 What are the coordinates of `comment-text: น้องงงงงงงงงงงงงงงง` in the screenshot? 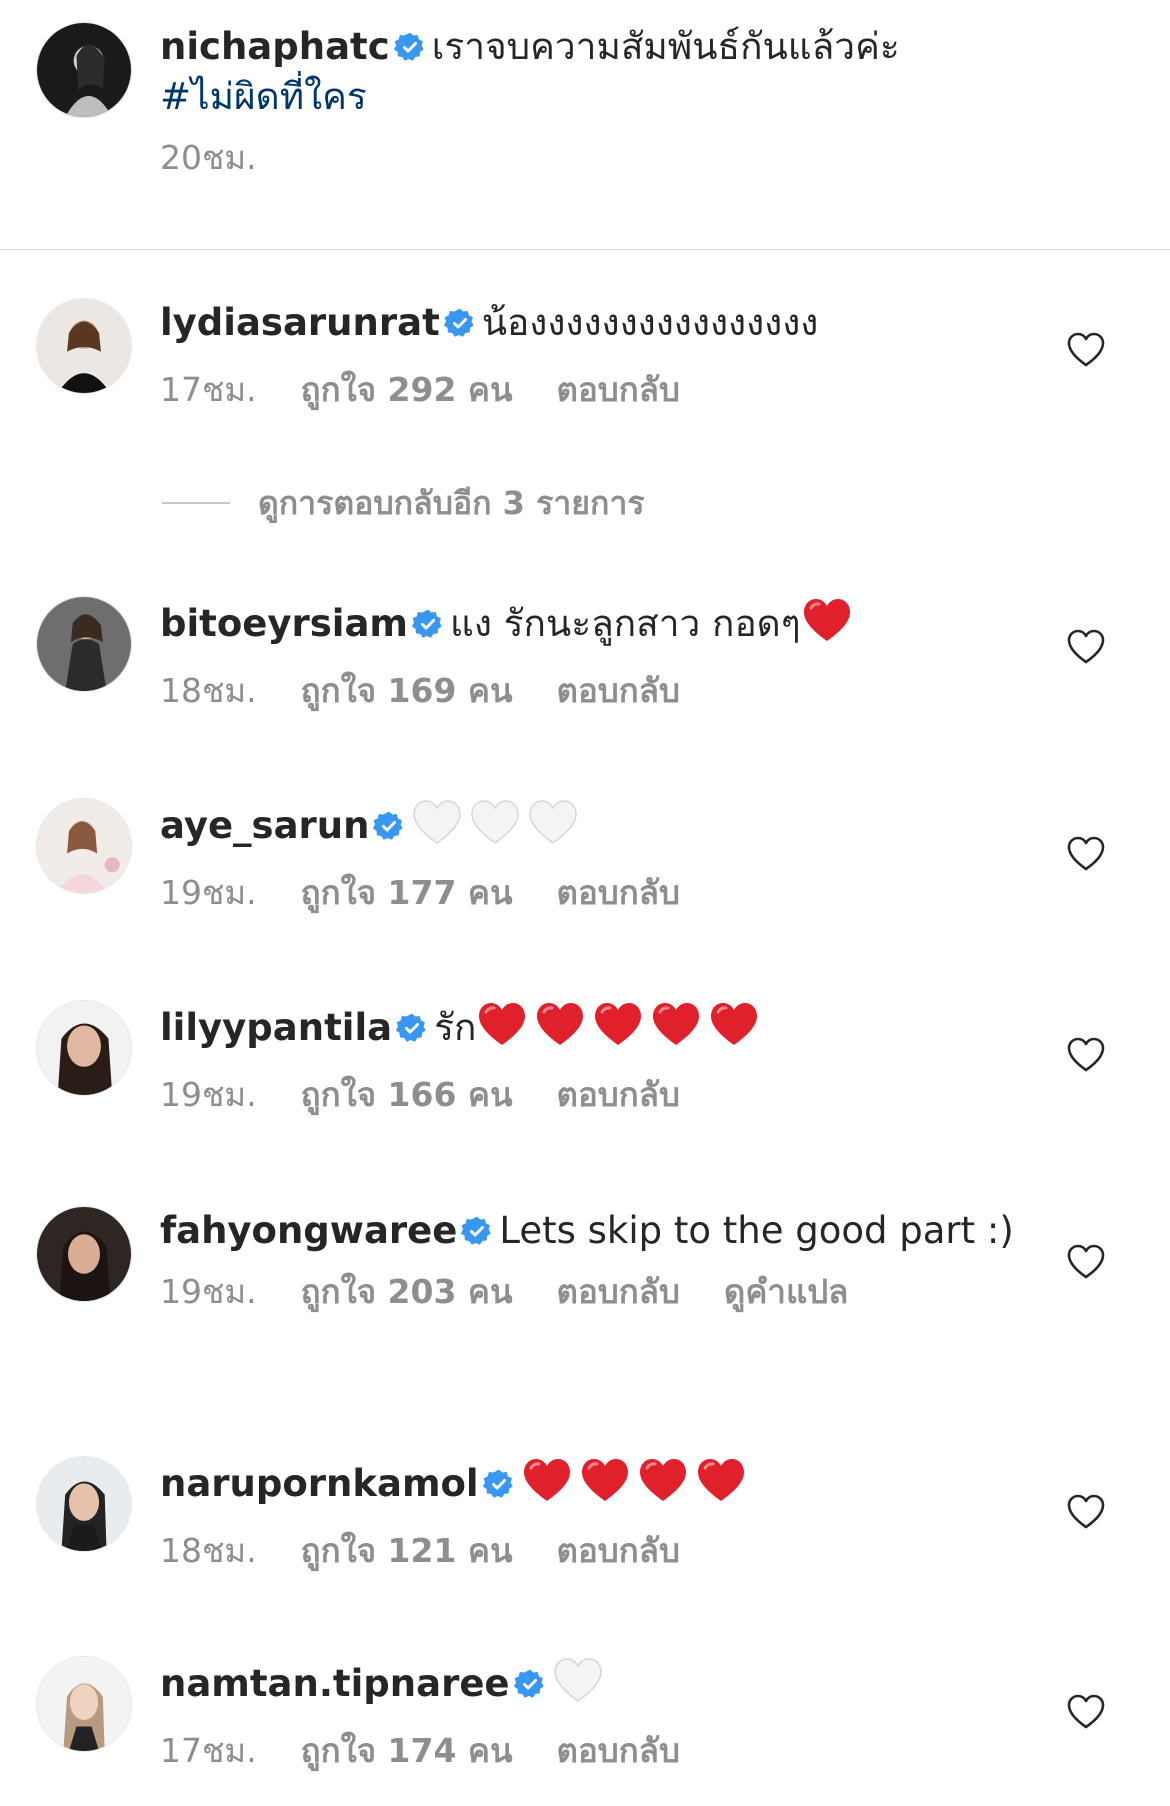 It's located at (650, 322).